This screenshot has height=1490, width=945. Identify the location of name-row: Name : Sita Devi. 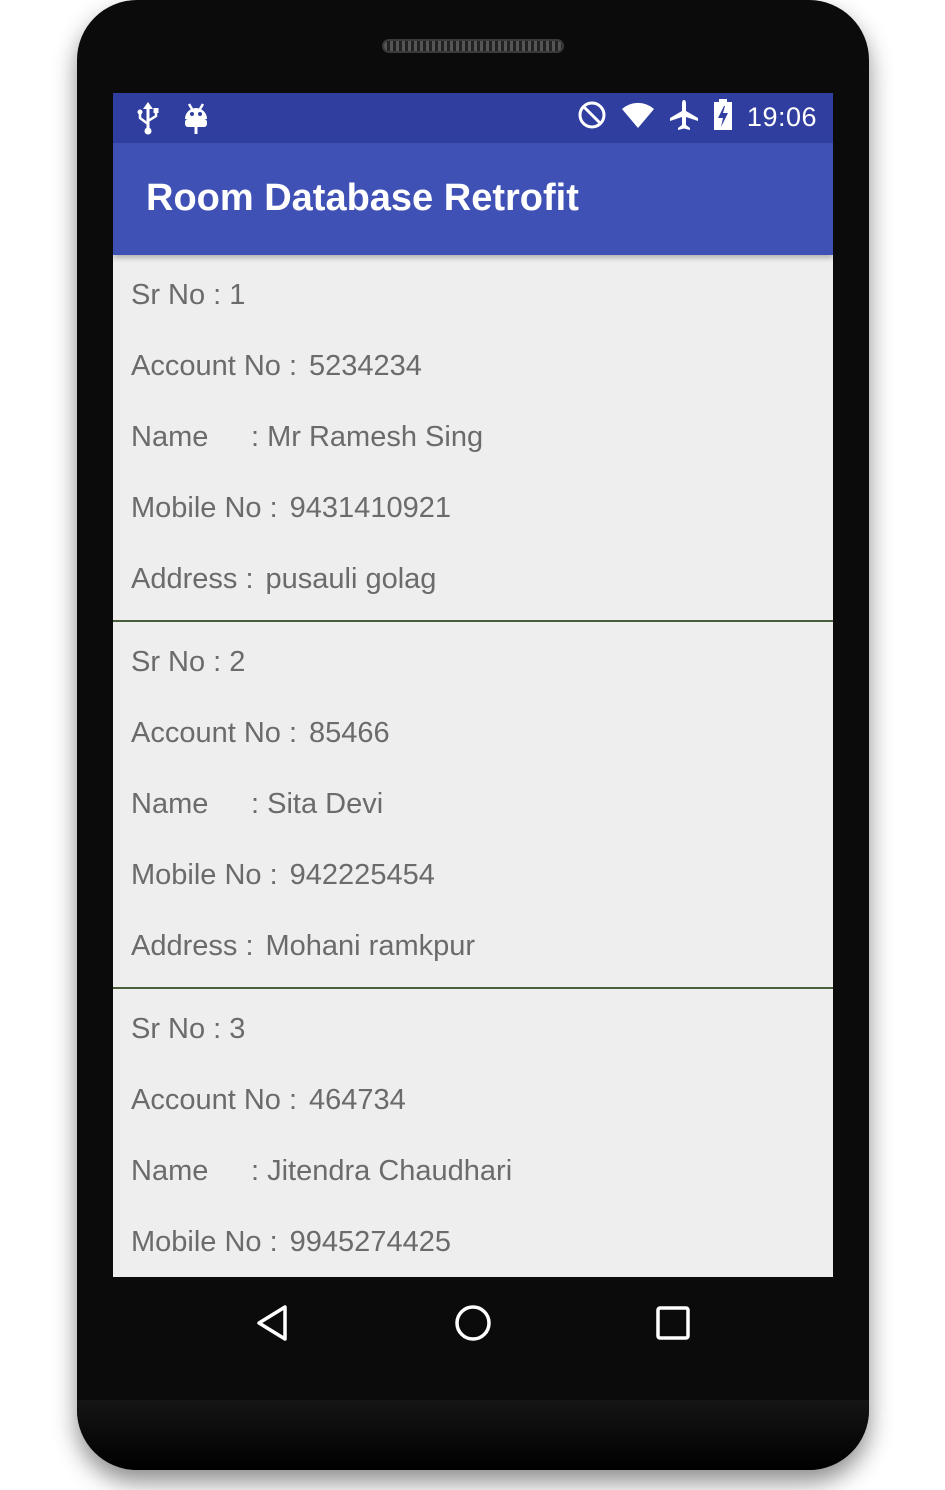
(257, 804).